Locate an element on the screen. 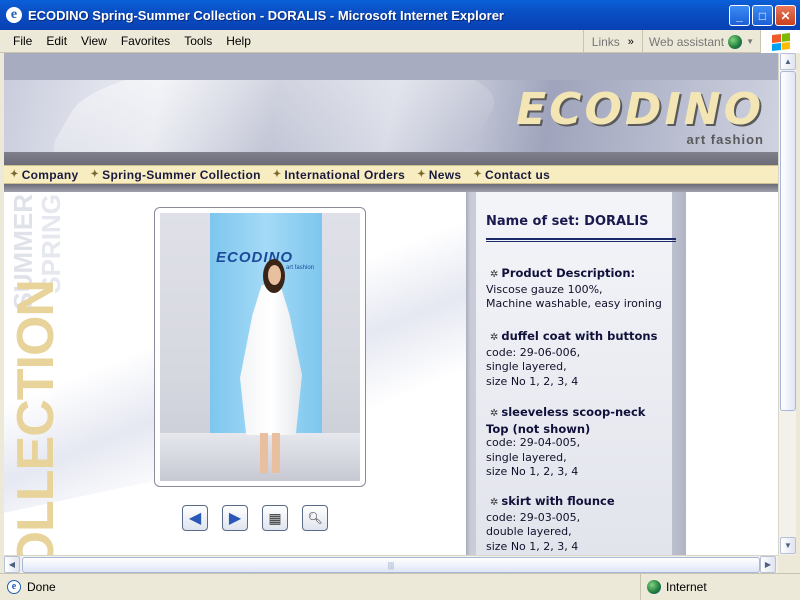  grip-icon: ||| is located at coordinates (391, 565).